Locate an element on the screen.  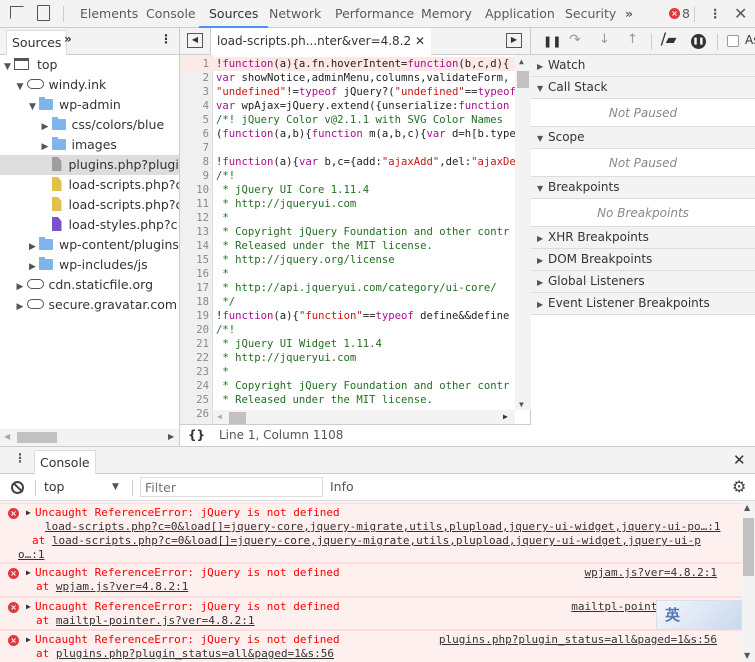
pretty-print-button: {} is located at coordinates (196, 435).